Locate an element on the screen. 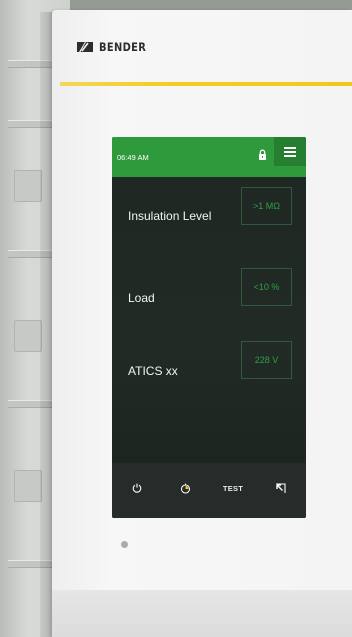 The height and width of the screenshot is (637, 352). menu-button is located at coordinates (290, 151).